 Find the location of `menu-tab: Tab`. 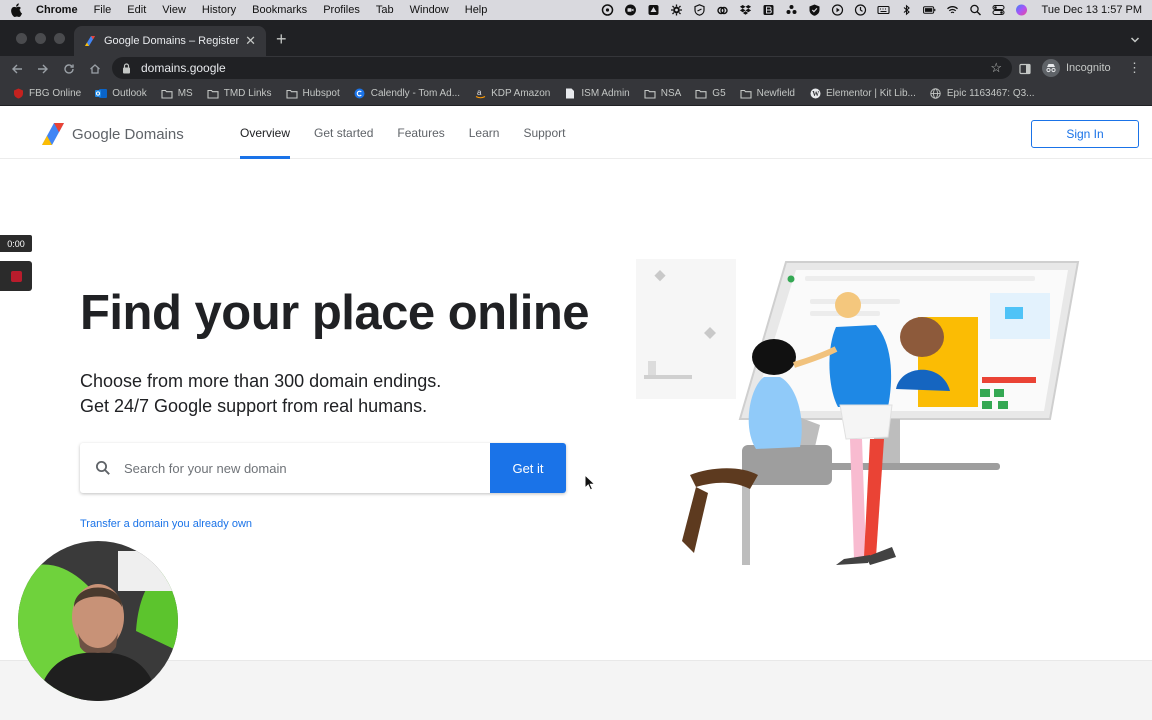

menu-tab: Tab is located at coordinates (385, 10).